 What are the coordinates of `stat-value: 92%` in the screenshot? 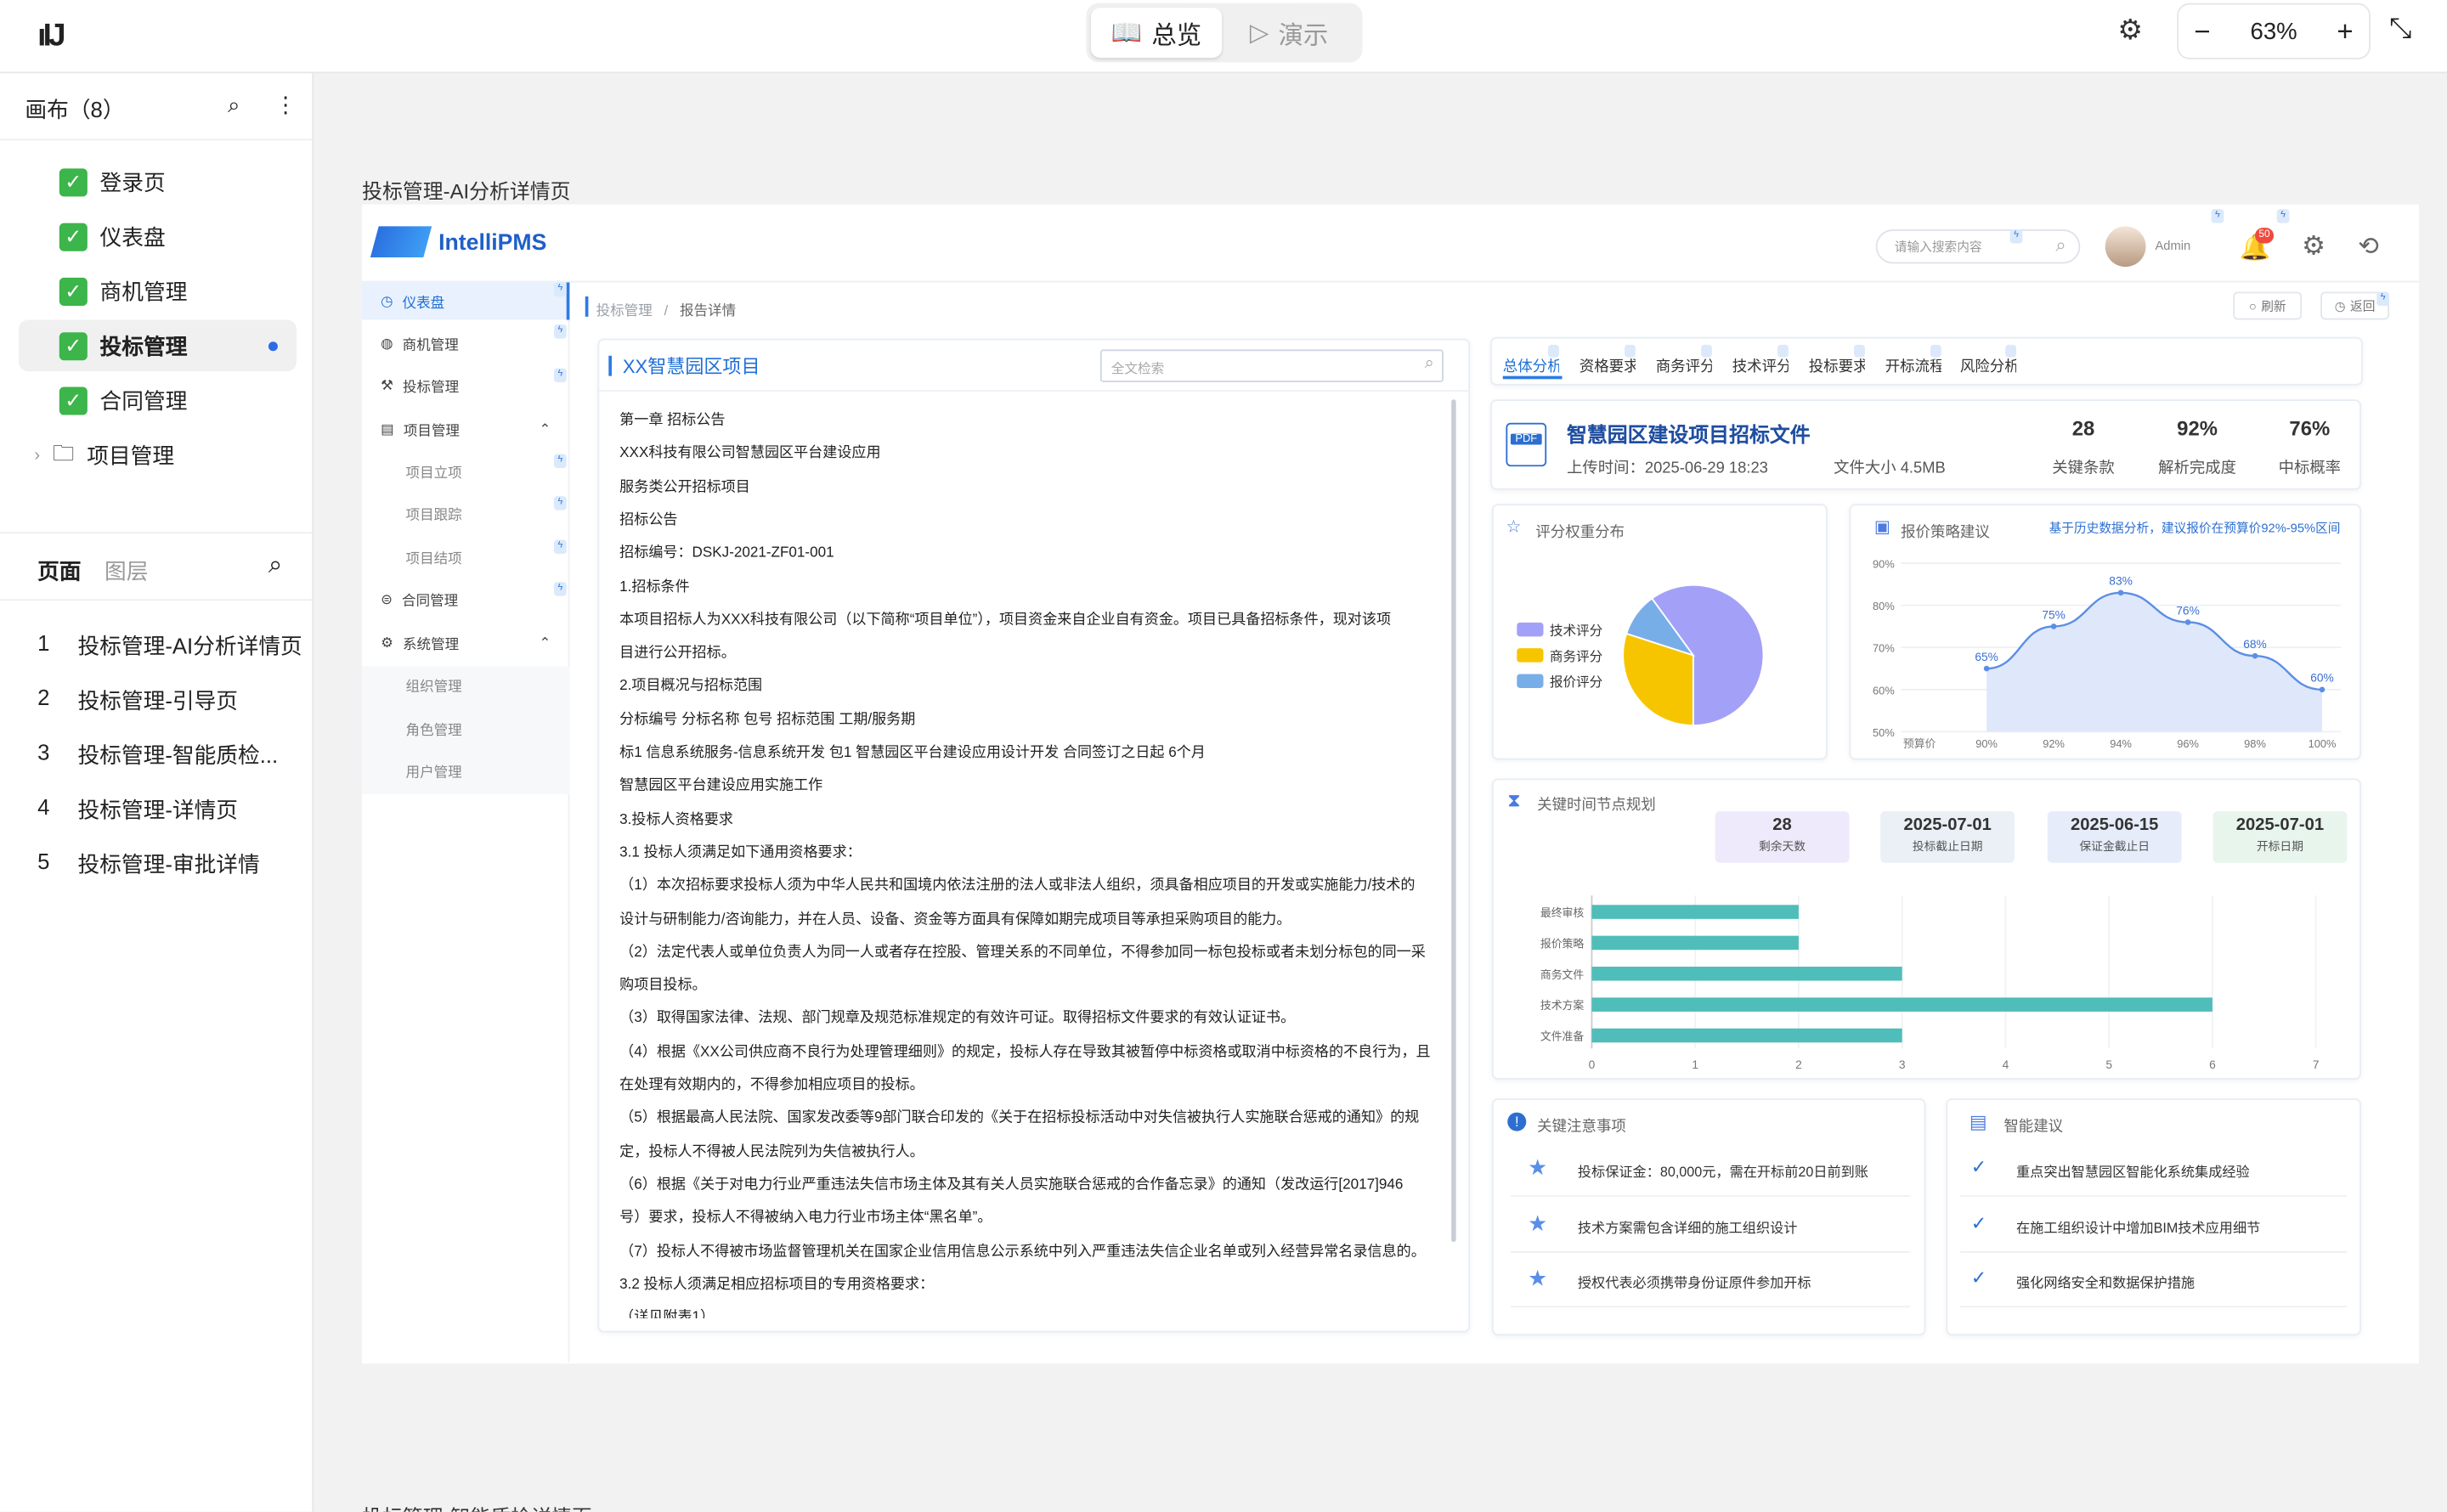 It's located at (2197, 428).